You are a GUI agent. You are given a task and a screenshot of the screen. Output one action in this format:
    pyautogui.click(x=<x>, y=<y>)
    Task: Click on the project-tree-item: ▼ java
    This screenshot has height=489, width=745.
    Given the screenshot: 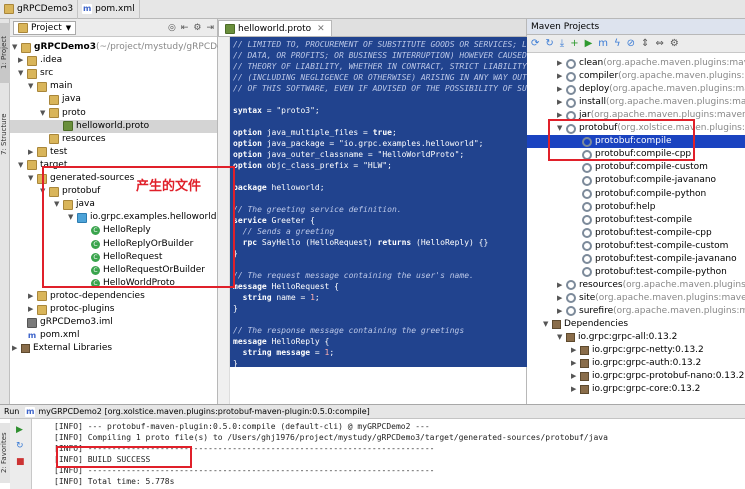 What is the action you would take?
    pyautogui.click(x=74, y=204)
    